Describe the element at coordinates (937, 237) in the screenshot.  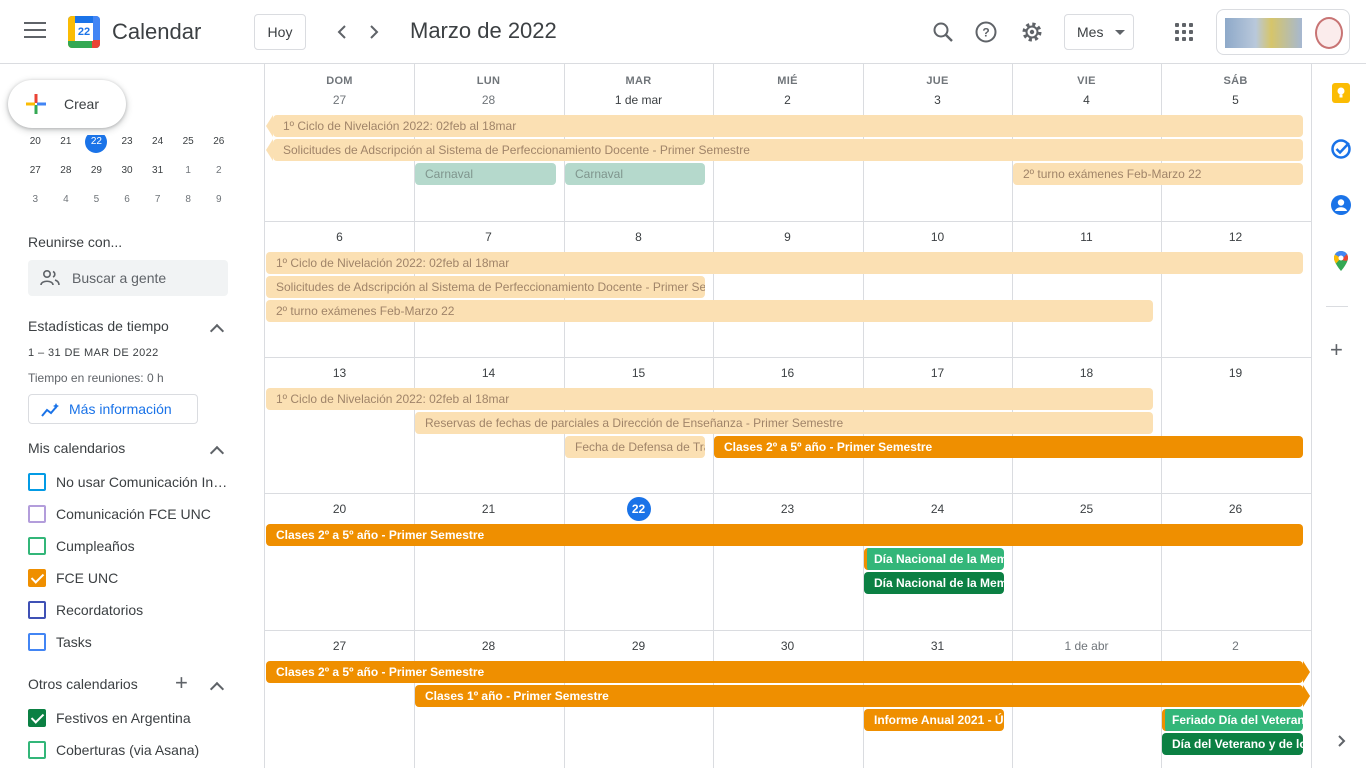
I see `day-number: 10` at that location.